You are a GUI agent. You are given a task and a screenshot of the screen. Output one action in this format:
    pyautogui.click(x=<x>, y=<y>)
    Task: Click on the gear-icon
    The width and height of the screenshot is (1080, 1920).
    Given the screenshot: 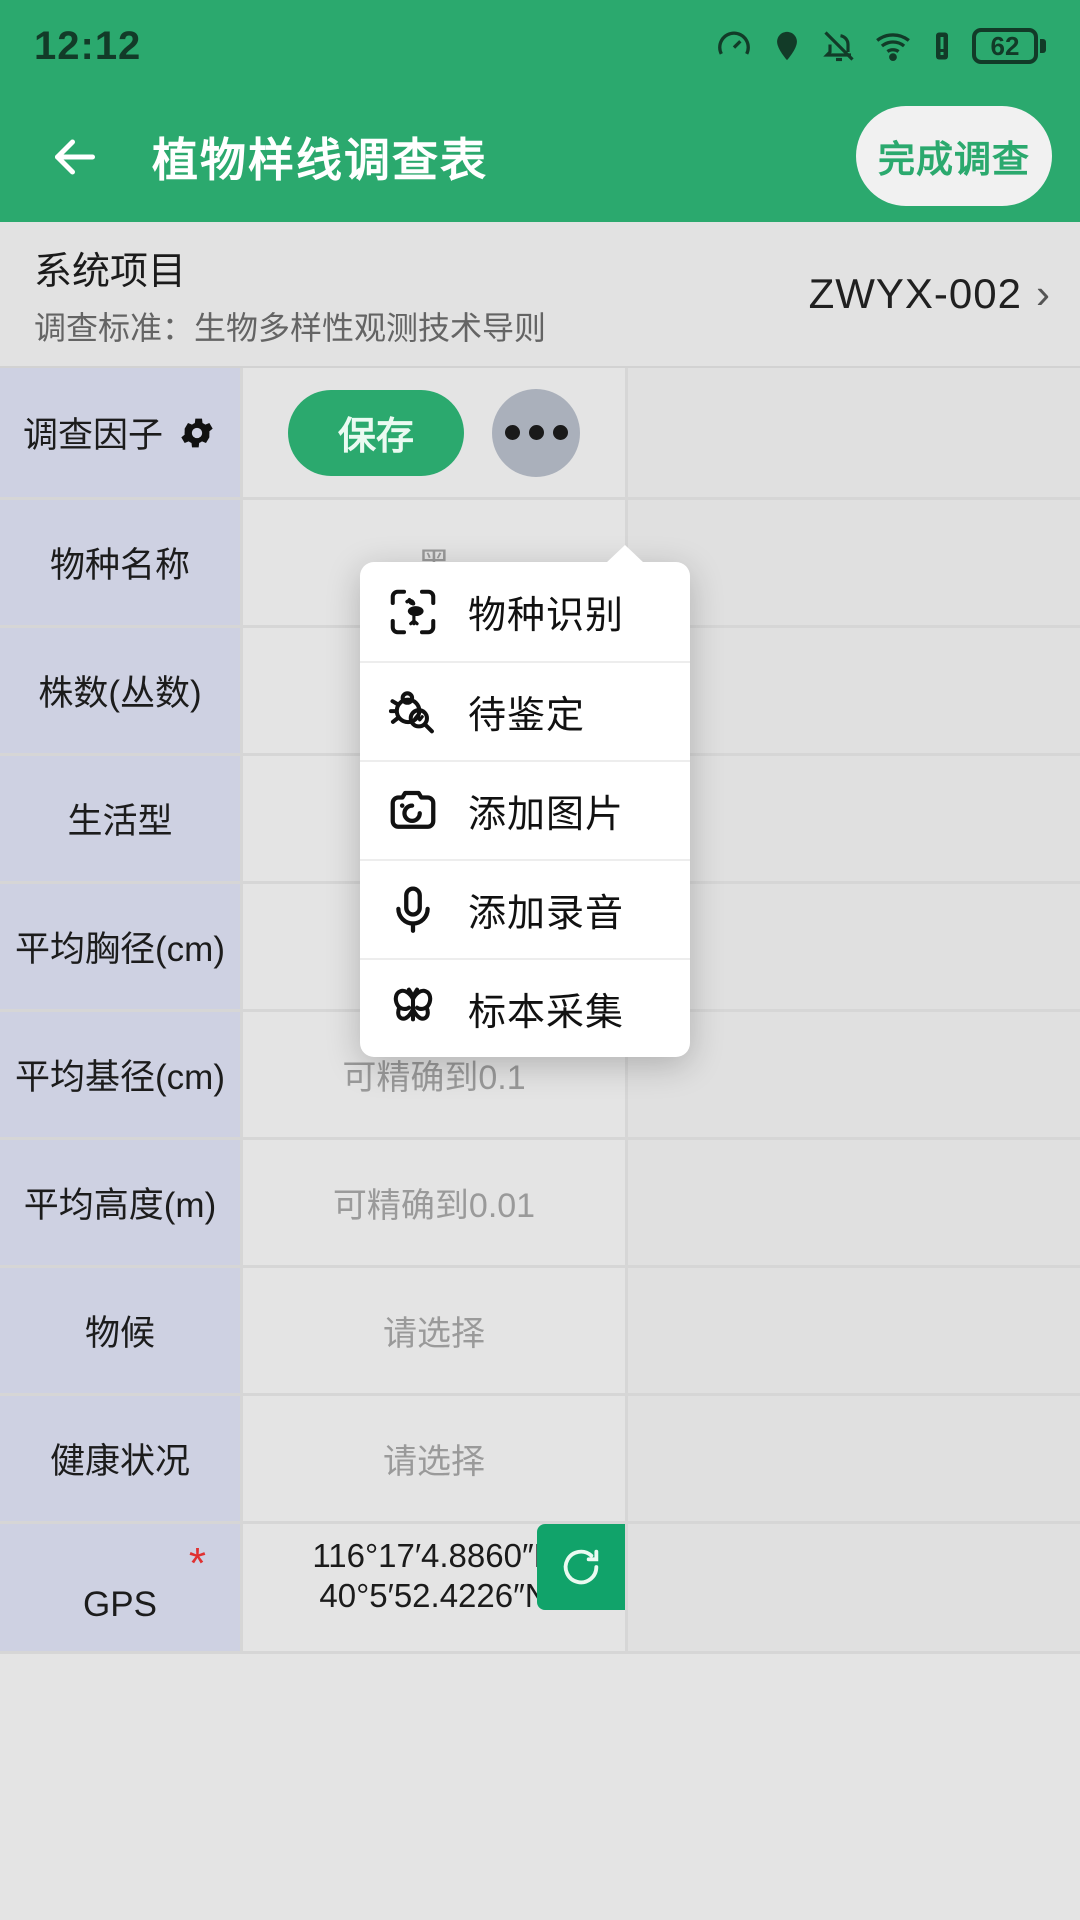 What is the action you would take?
    pyautogui.click(x=197, y=433)
    